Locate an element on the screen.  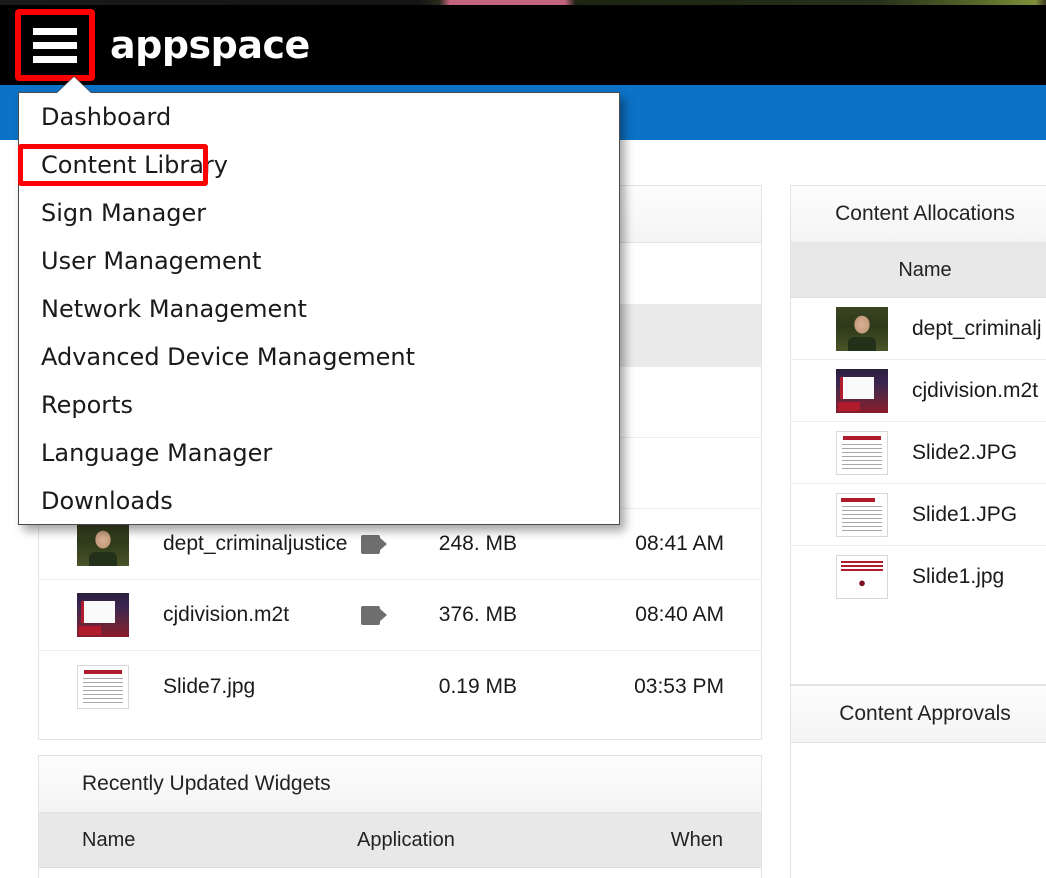
column-header-application: Application is located at coordinates (488, 840).